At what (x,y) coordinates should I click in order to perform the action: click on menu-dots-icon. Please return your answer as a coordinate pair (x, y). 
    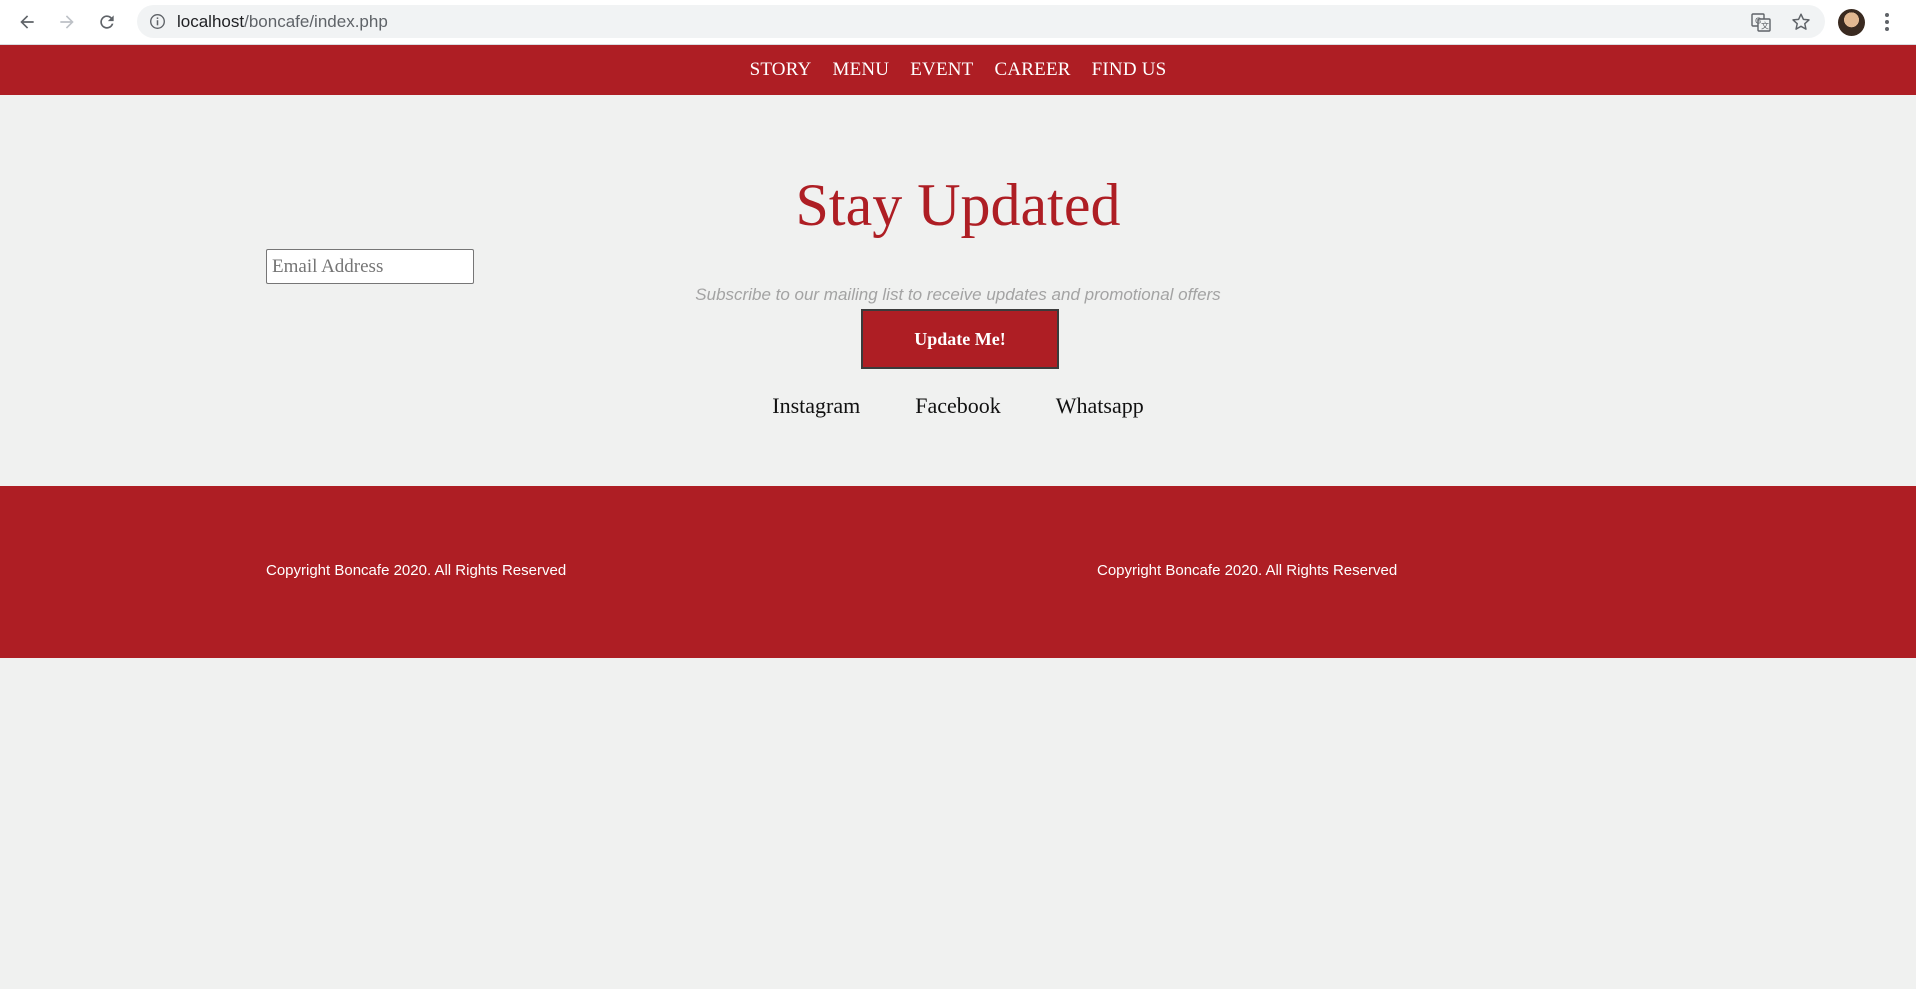
    Looking at the image, I should click on (1887, 22).